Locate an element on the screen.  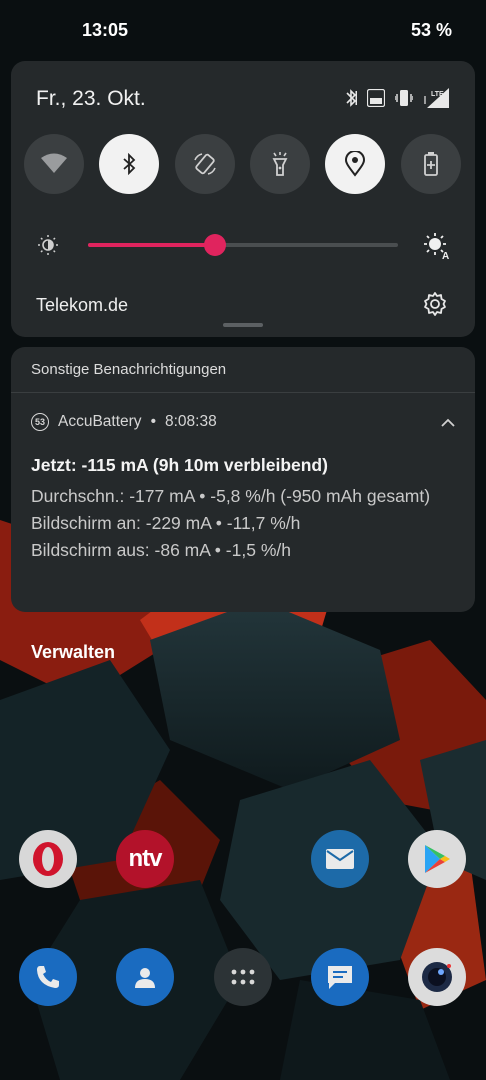
accubattery-icon: 53 is located at coordinates (40, 422).